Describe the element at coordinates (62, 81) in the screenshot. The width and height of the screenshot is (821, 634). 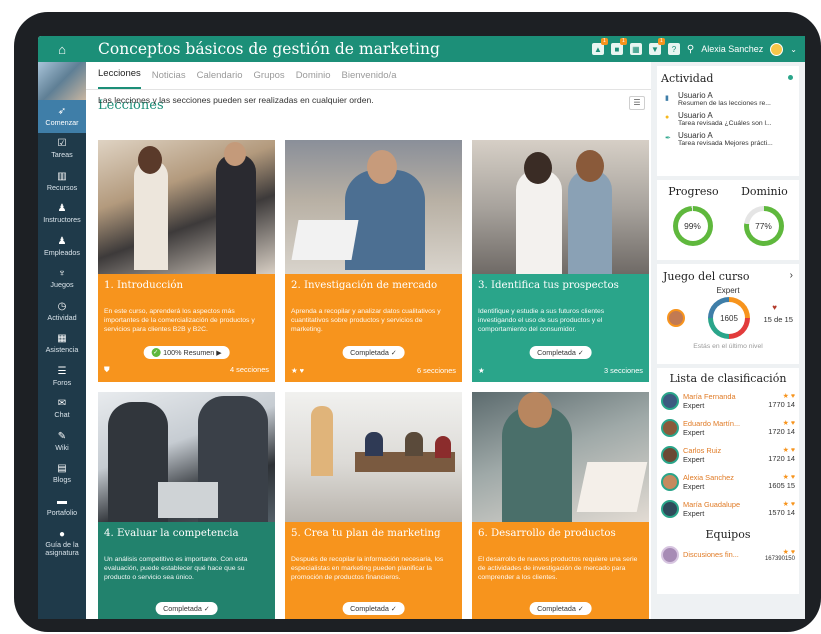
I see `course-thumbnail` at that location.